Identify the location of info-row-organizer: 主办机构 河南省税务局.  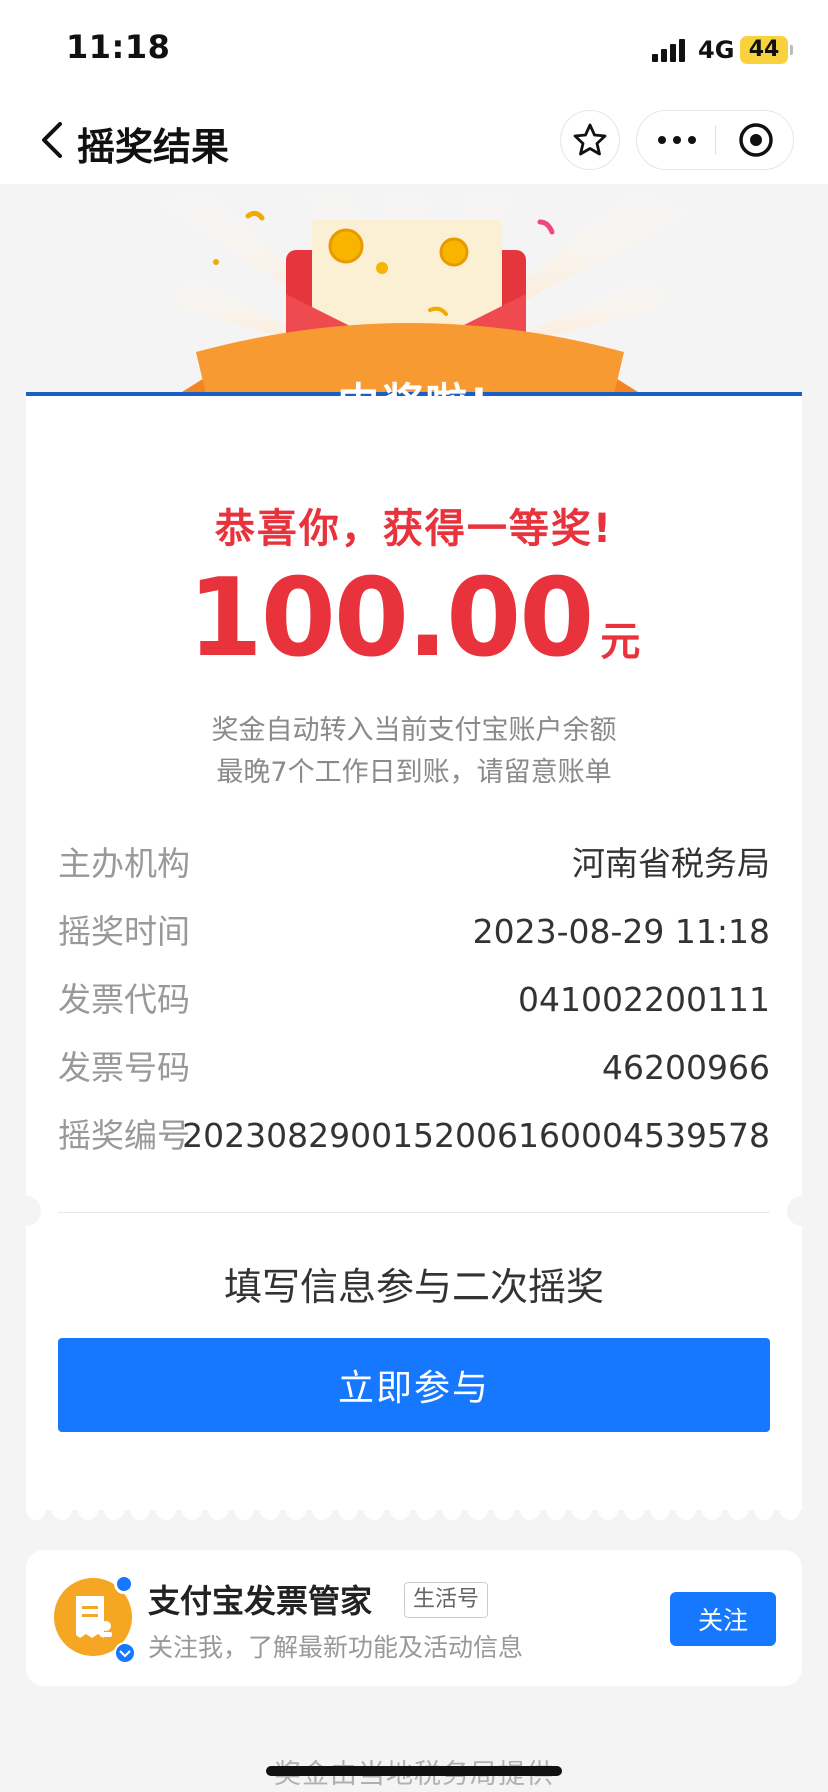
(414, 864).